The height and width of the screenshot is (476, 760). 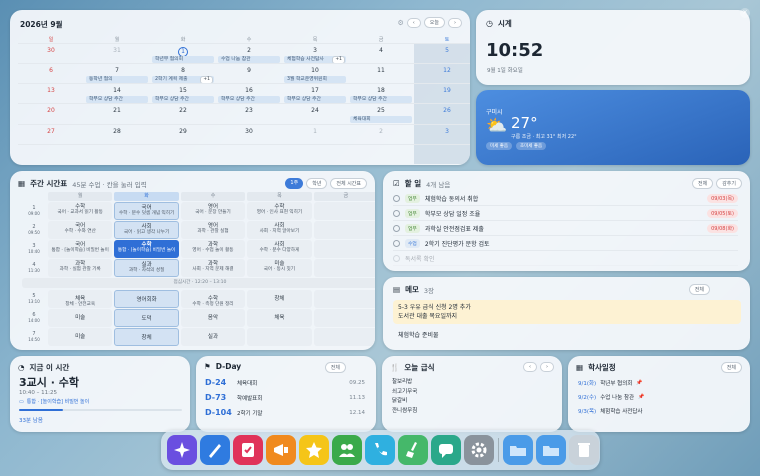 What do you see at coordinates (565, 244) in the screenshot?
I see `todo-item: 수업 2학기 진단평가 문항 검토` at bounding box center [565, 244].